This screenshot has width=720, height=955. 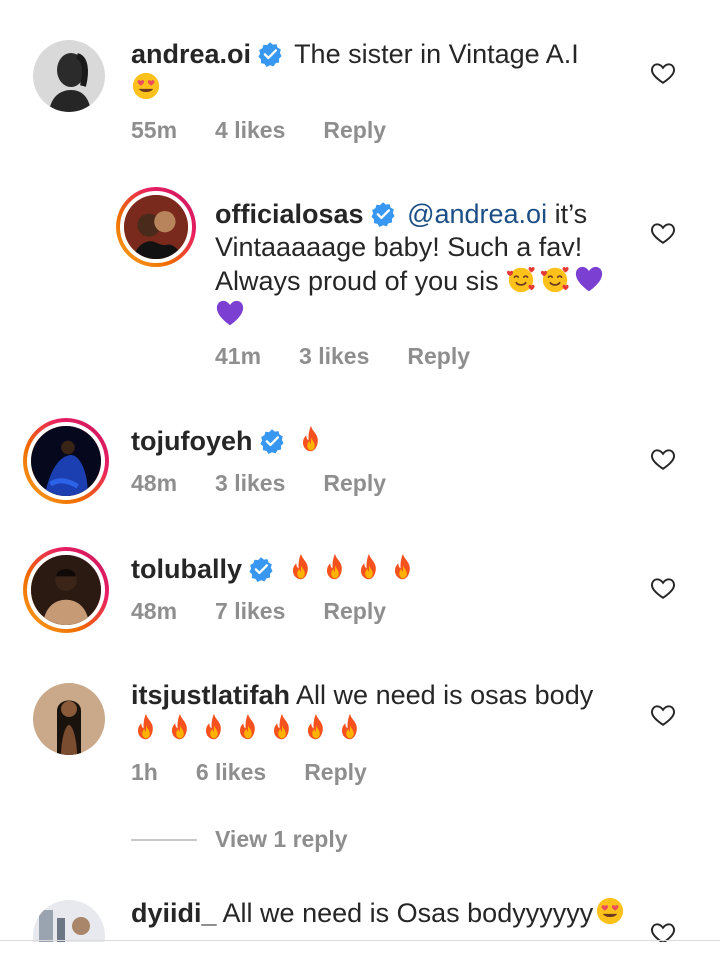 What do you see at coordinates (268, 772) in the screenshot?
I see `comment-meta: 1h 6 likes Reply` at bounding box center [268, 772].